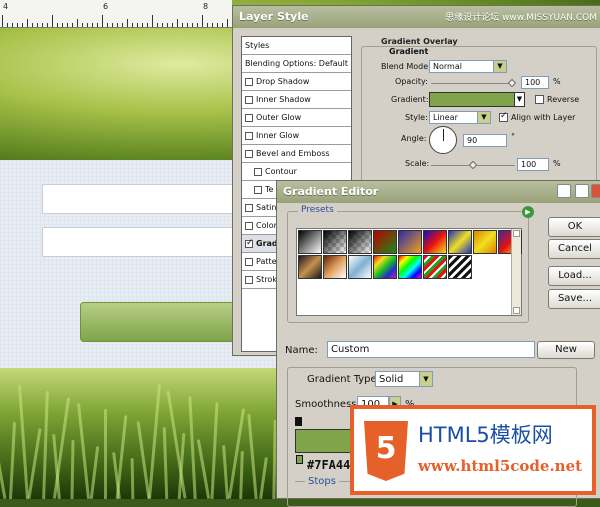 This screenshot has width=600, height=507. I want to click on gradient-type-select: Solid ▼, so click(404, 379).